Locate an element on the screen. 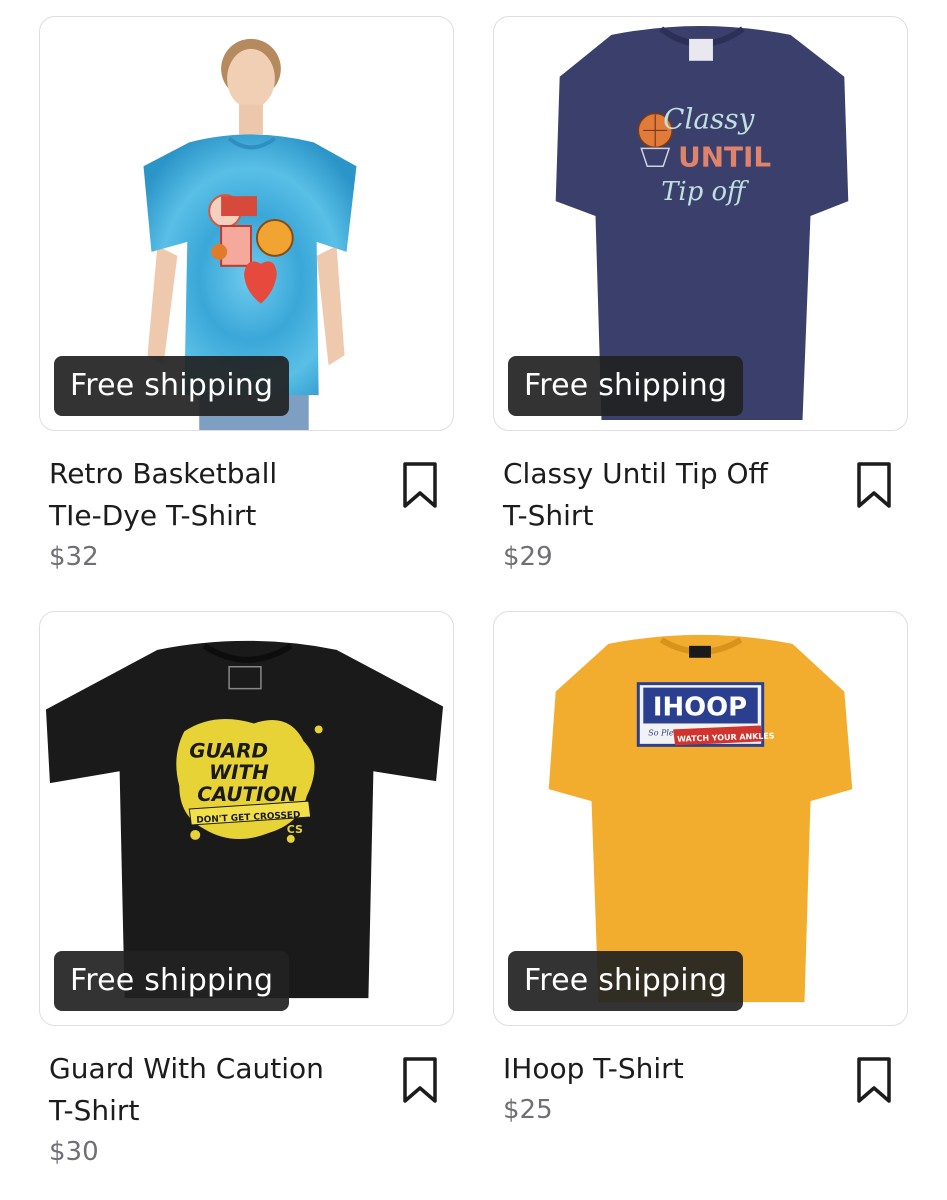 This screenshot has height=1200, width=947. product-price: $30 is located at coordinates (74, 1152).